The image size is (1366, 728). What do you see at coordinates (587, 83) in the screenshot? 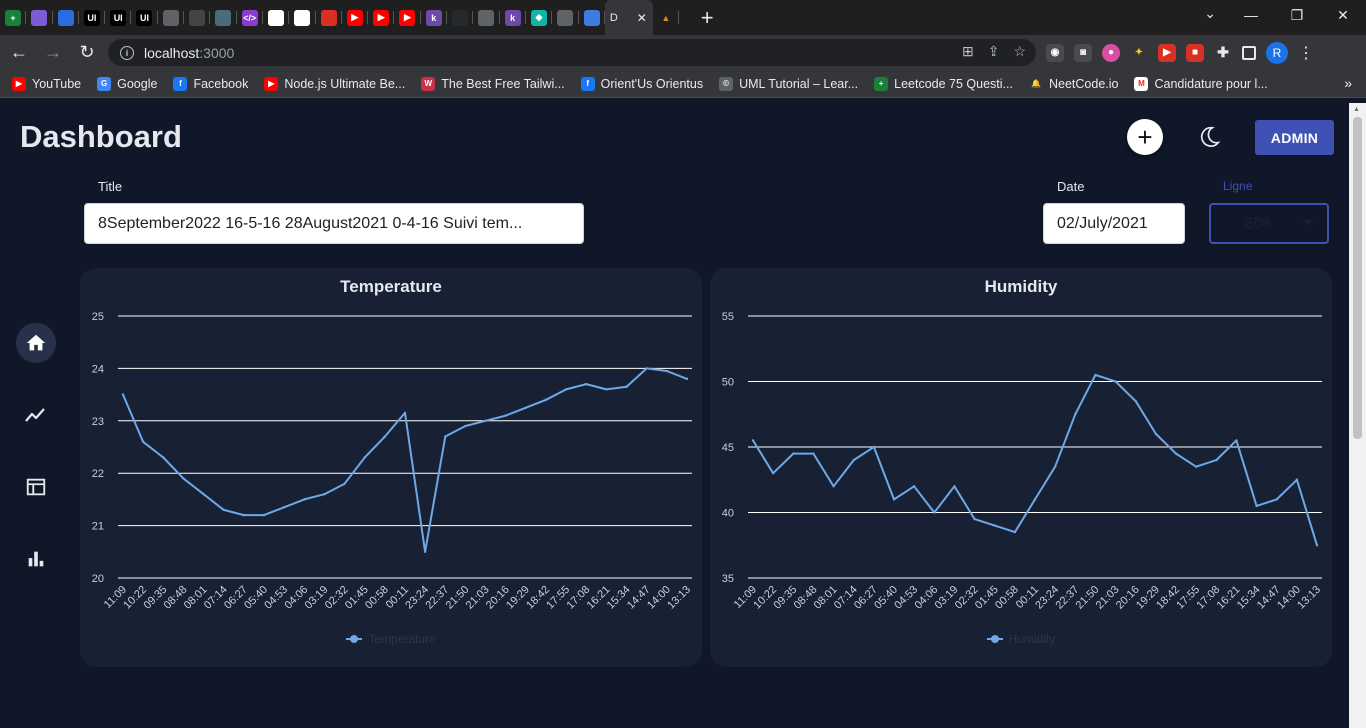
I see `facebook-icon: f` at bounding box center [587, 83].